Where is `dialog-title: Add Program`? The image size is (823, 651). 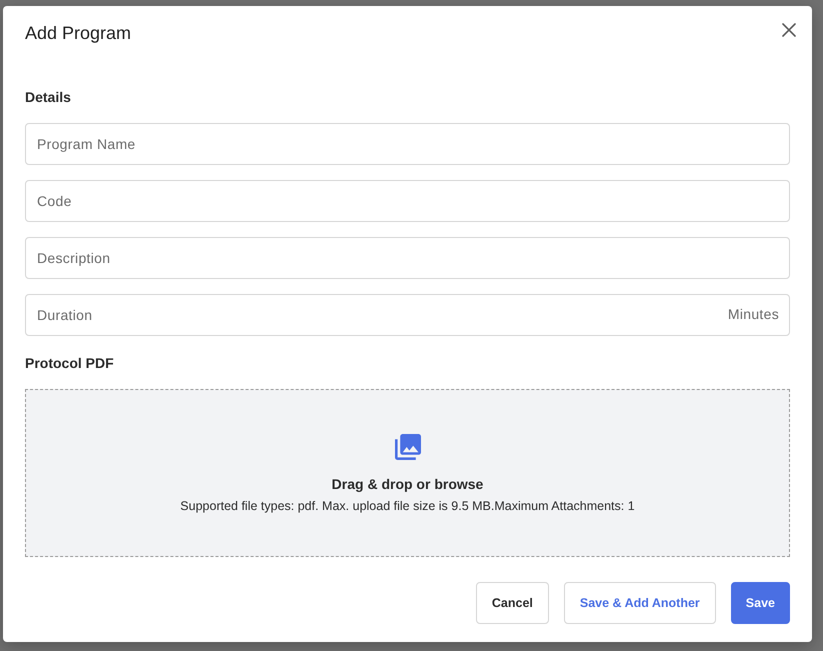 dialog-title: Add Program is located at coordinates (78, 34).